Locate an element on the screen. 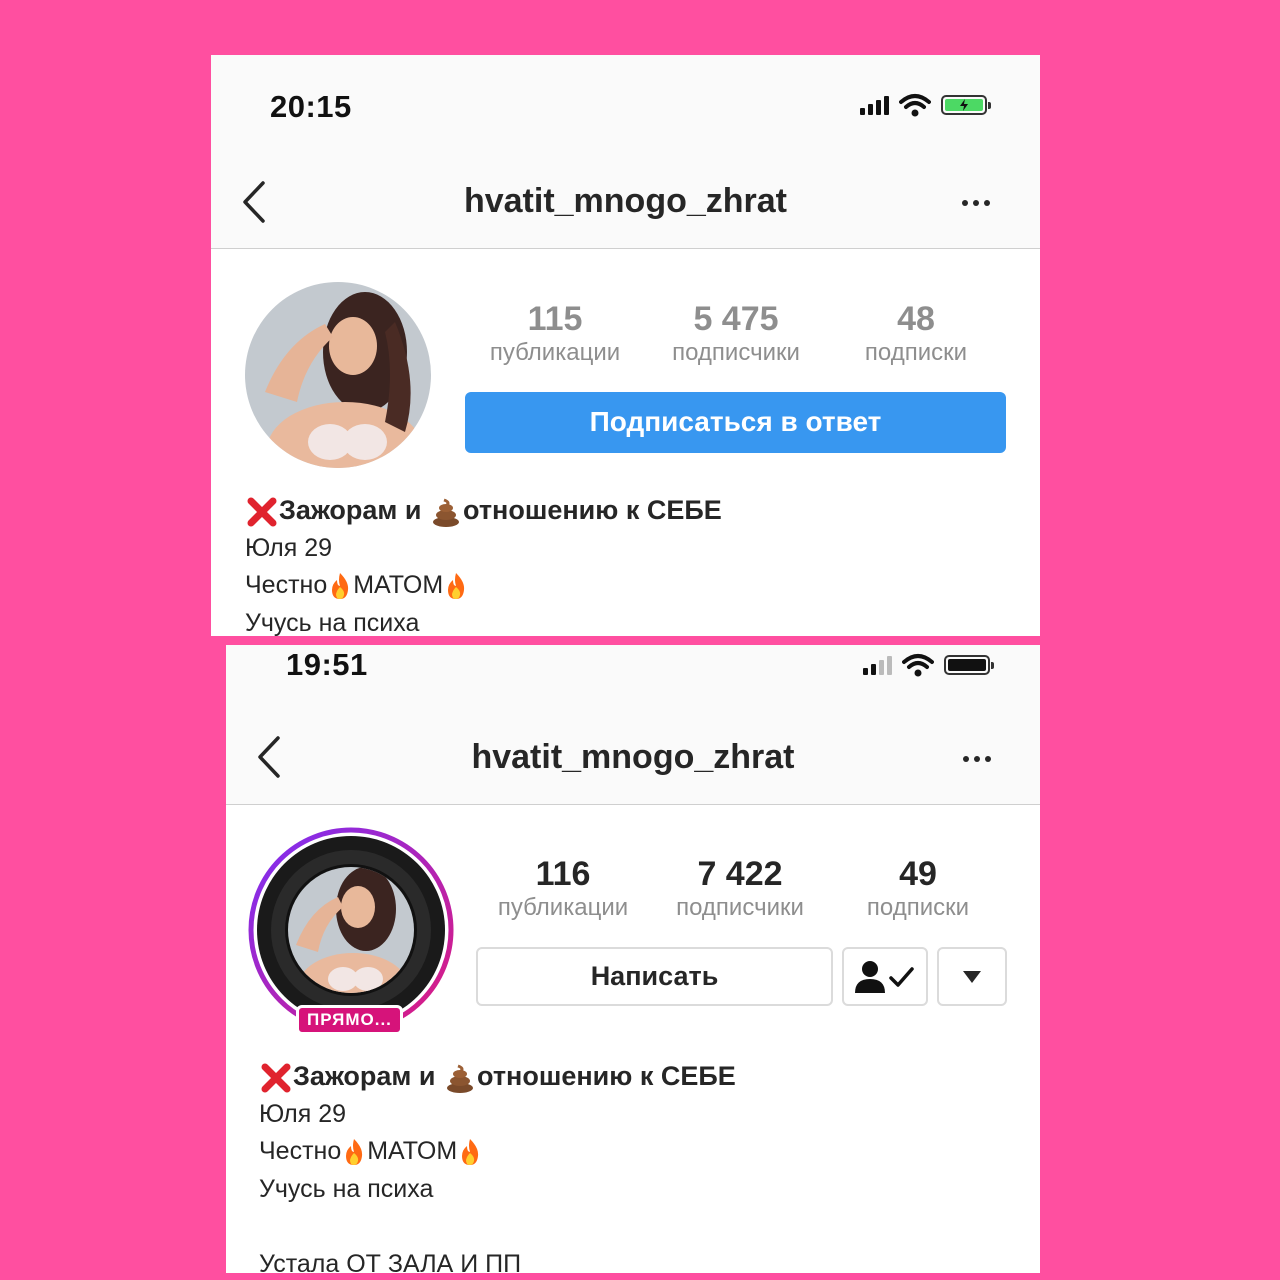  bio-spacer is located at coordinates (497, 1227).